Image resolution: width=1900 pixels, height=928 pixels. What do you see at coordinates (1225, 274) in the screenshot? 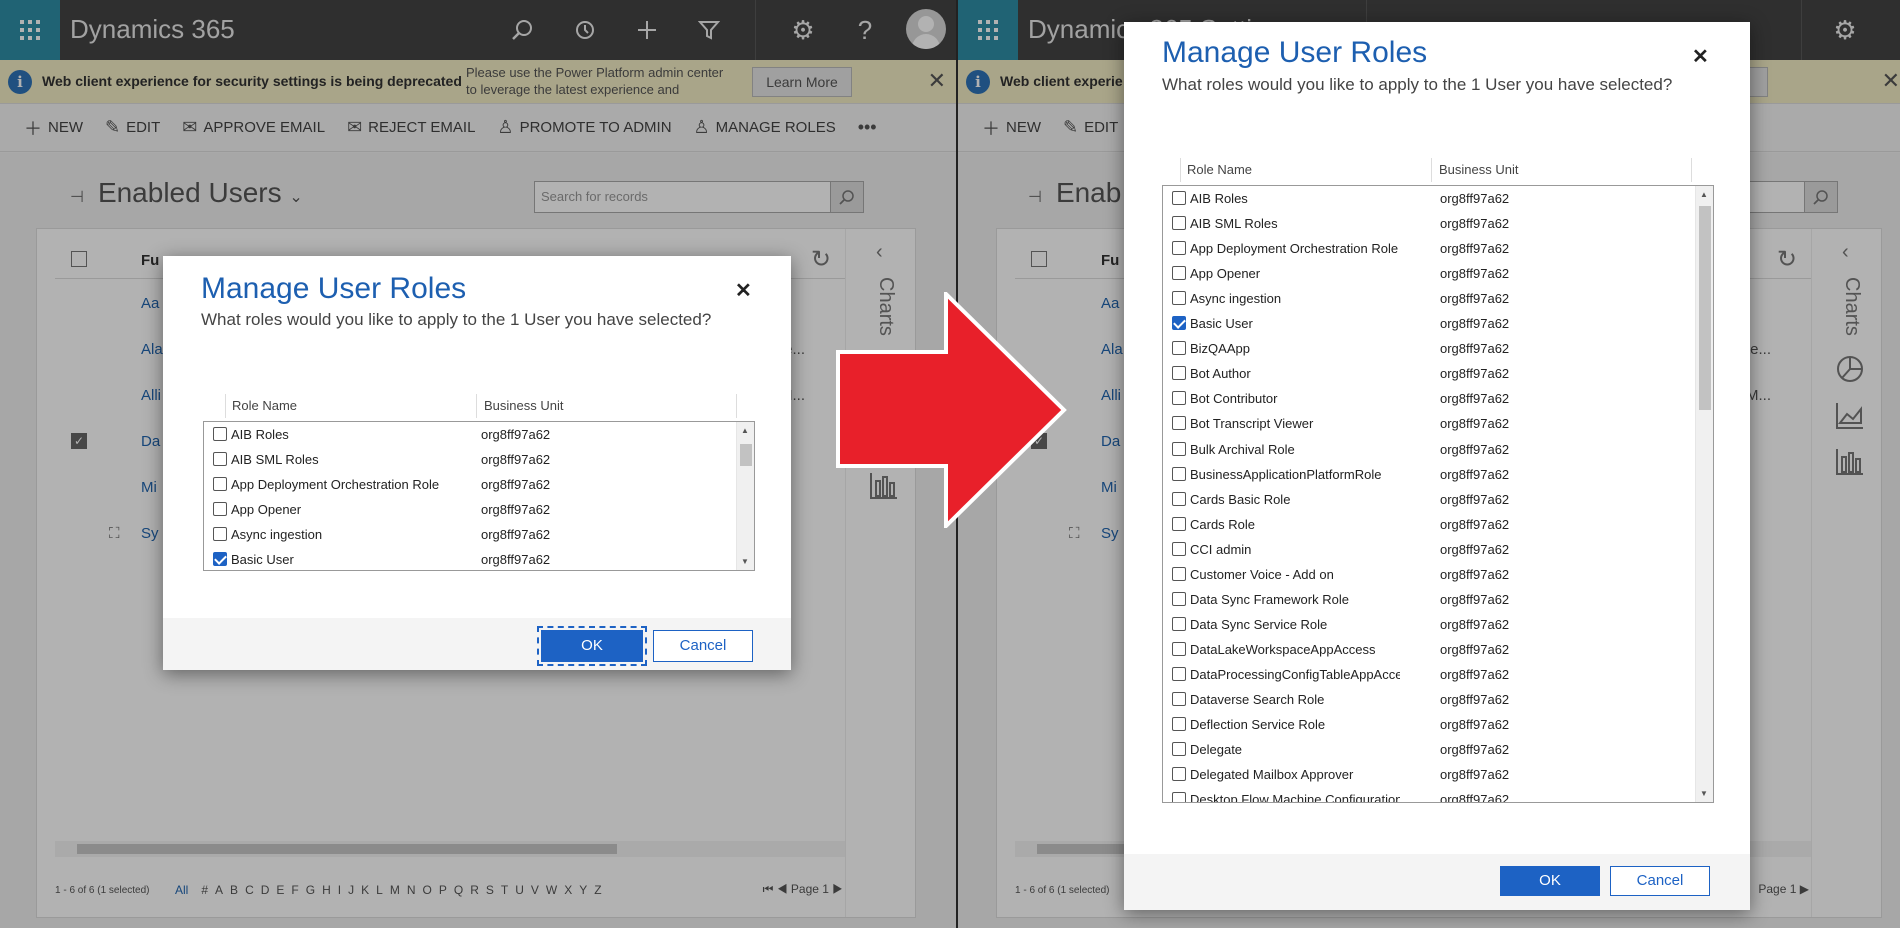
I see `role-name: App Opener` at bounding box center [1225, 274].